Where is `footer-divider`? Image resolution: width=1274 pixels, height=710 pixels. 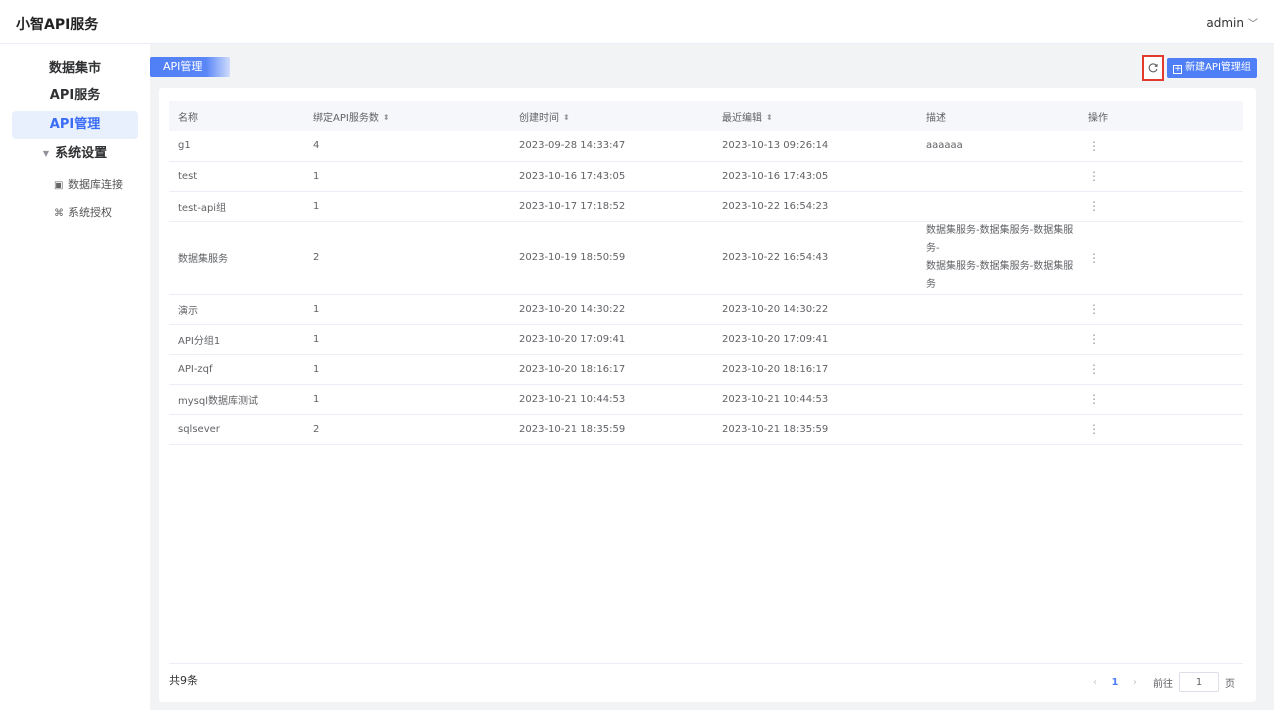 footer-divider is located at coordinates (706, 663).